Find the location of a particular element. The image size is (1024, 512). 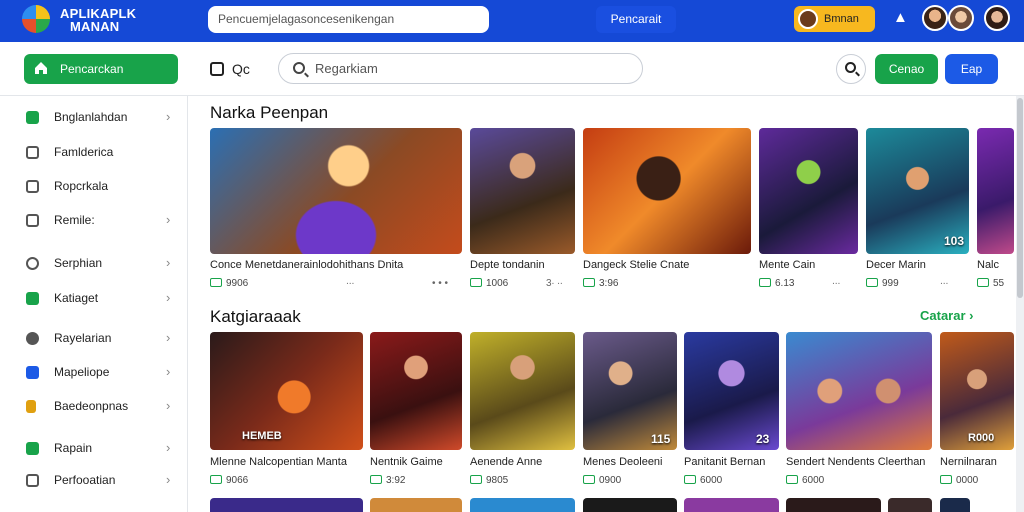

section-title-featured: Narka Peenpan is located at coordinates (269, 112).